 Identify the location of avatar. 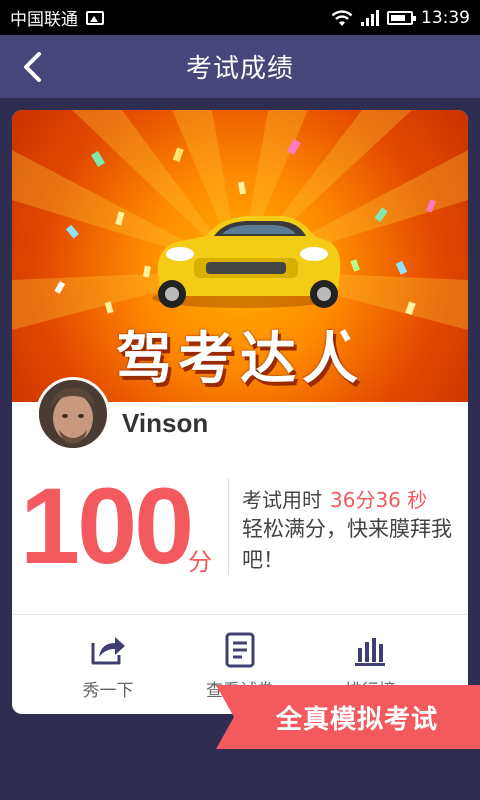
(73, 414).